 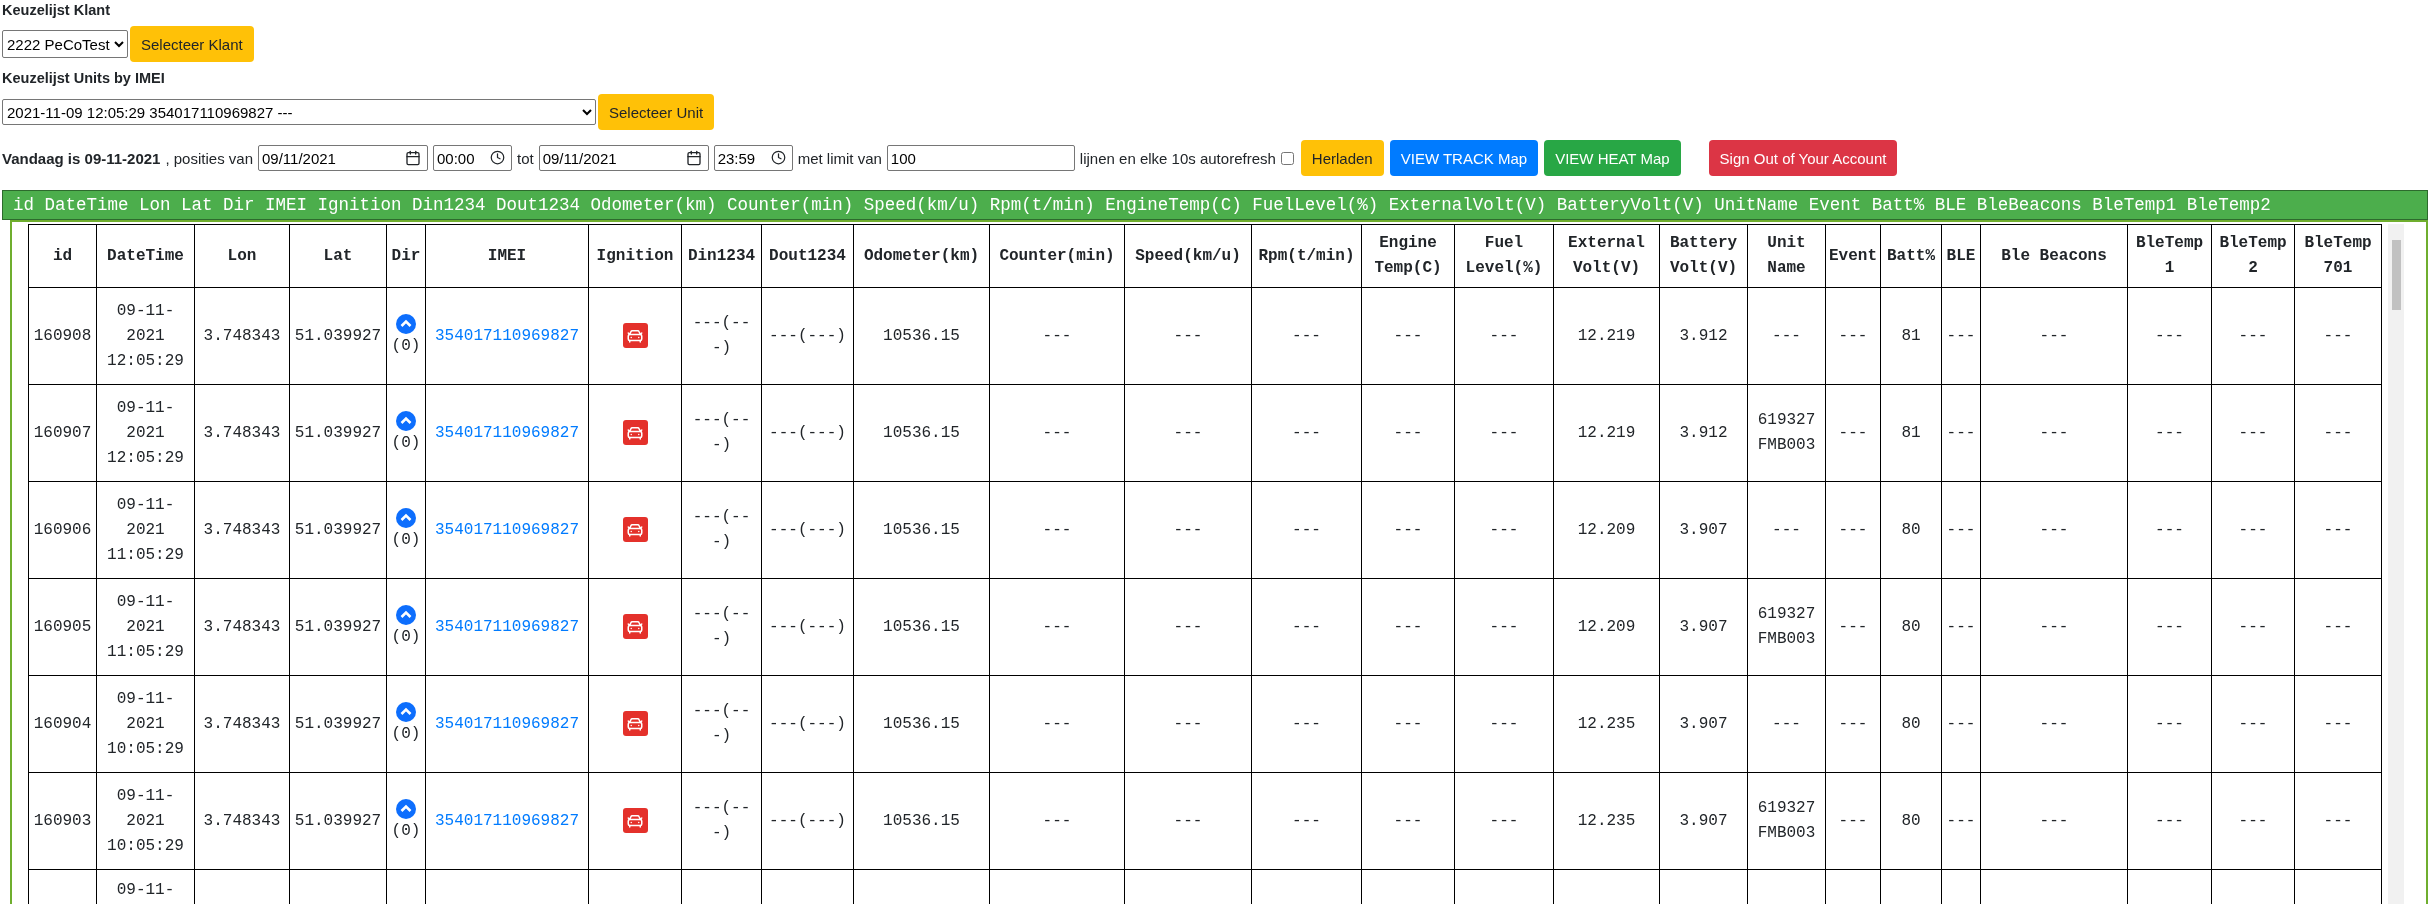 I want to click on select-unit-button: Selecteer Unit, so click(x=656, y=112).